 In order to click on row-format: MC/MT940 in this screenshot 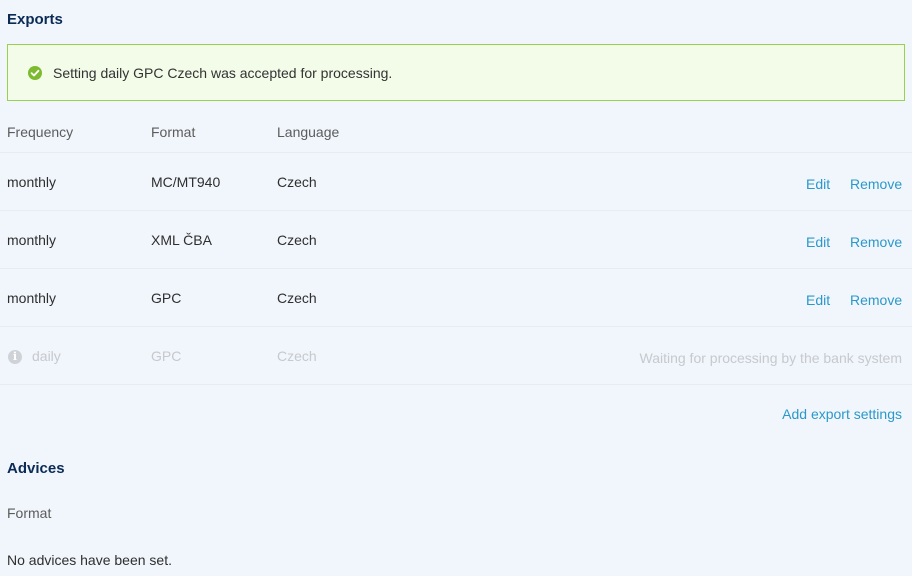, I will do `click(186, 182)`.